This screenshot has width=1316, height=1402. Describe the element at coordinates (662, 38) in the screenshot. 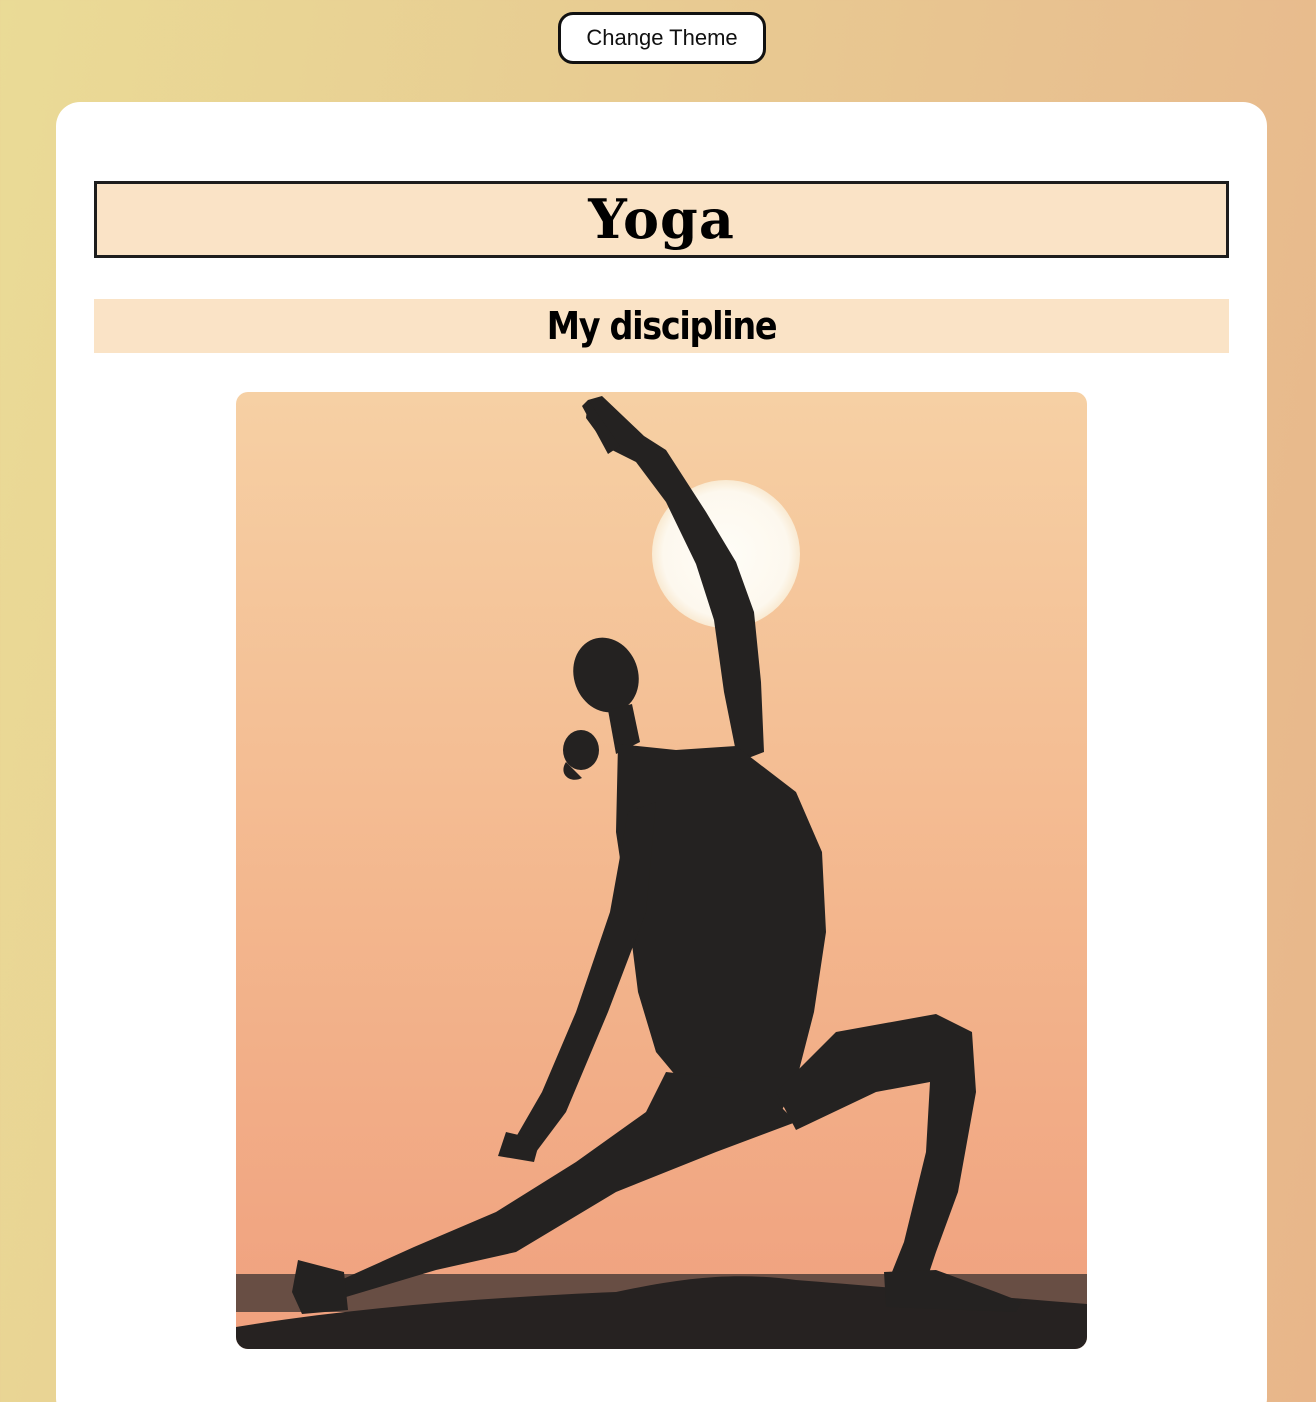

I see `change-theme-button: Change Theme` at that location.